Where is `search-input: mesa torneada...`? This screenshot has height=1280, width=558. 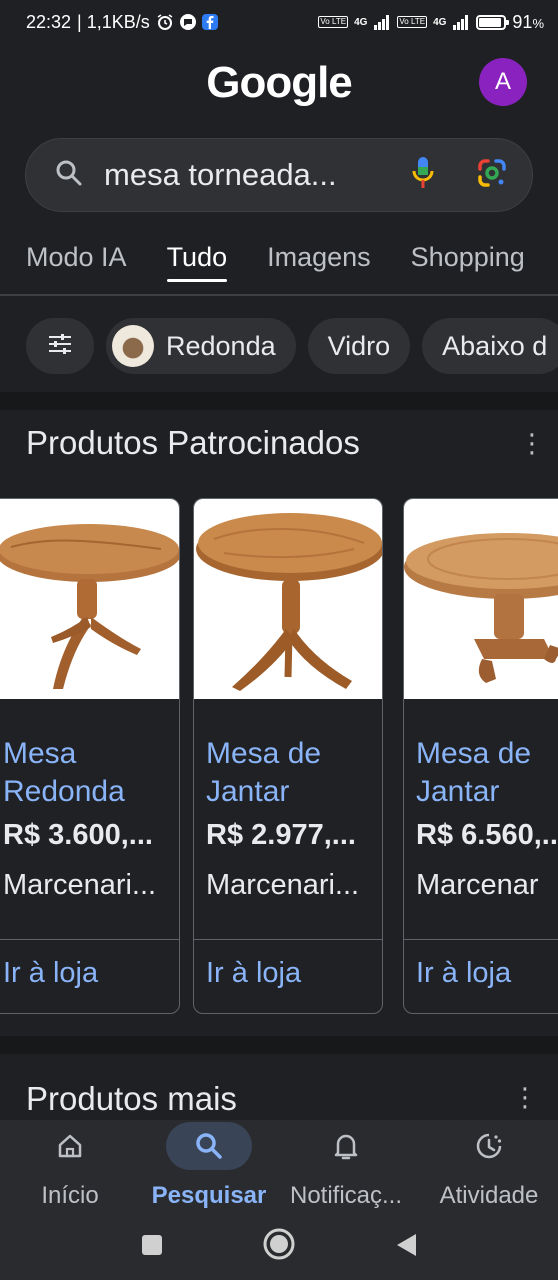
search-input: mesa torneada... is located at coordinates (257, 175).